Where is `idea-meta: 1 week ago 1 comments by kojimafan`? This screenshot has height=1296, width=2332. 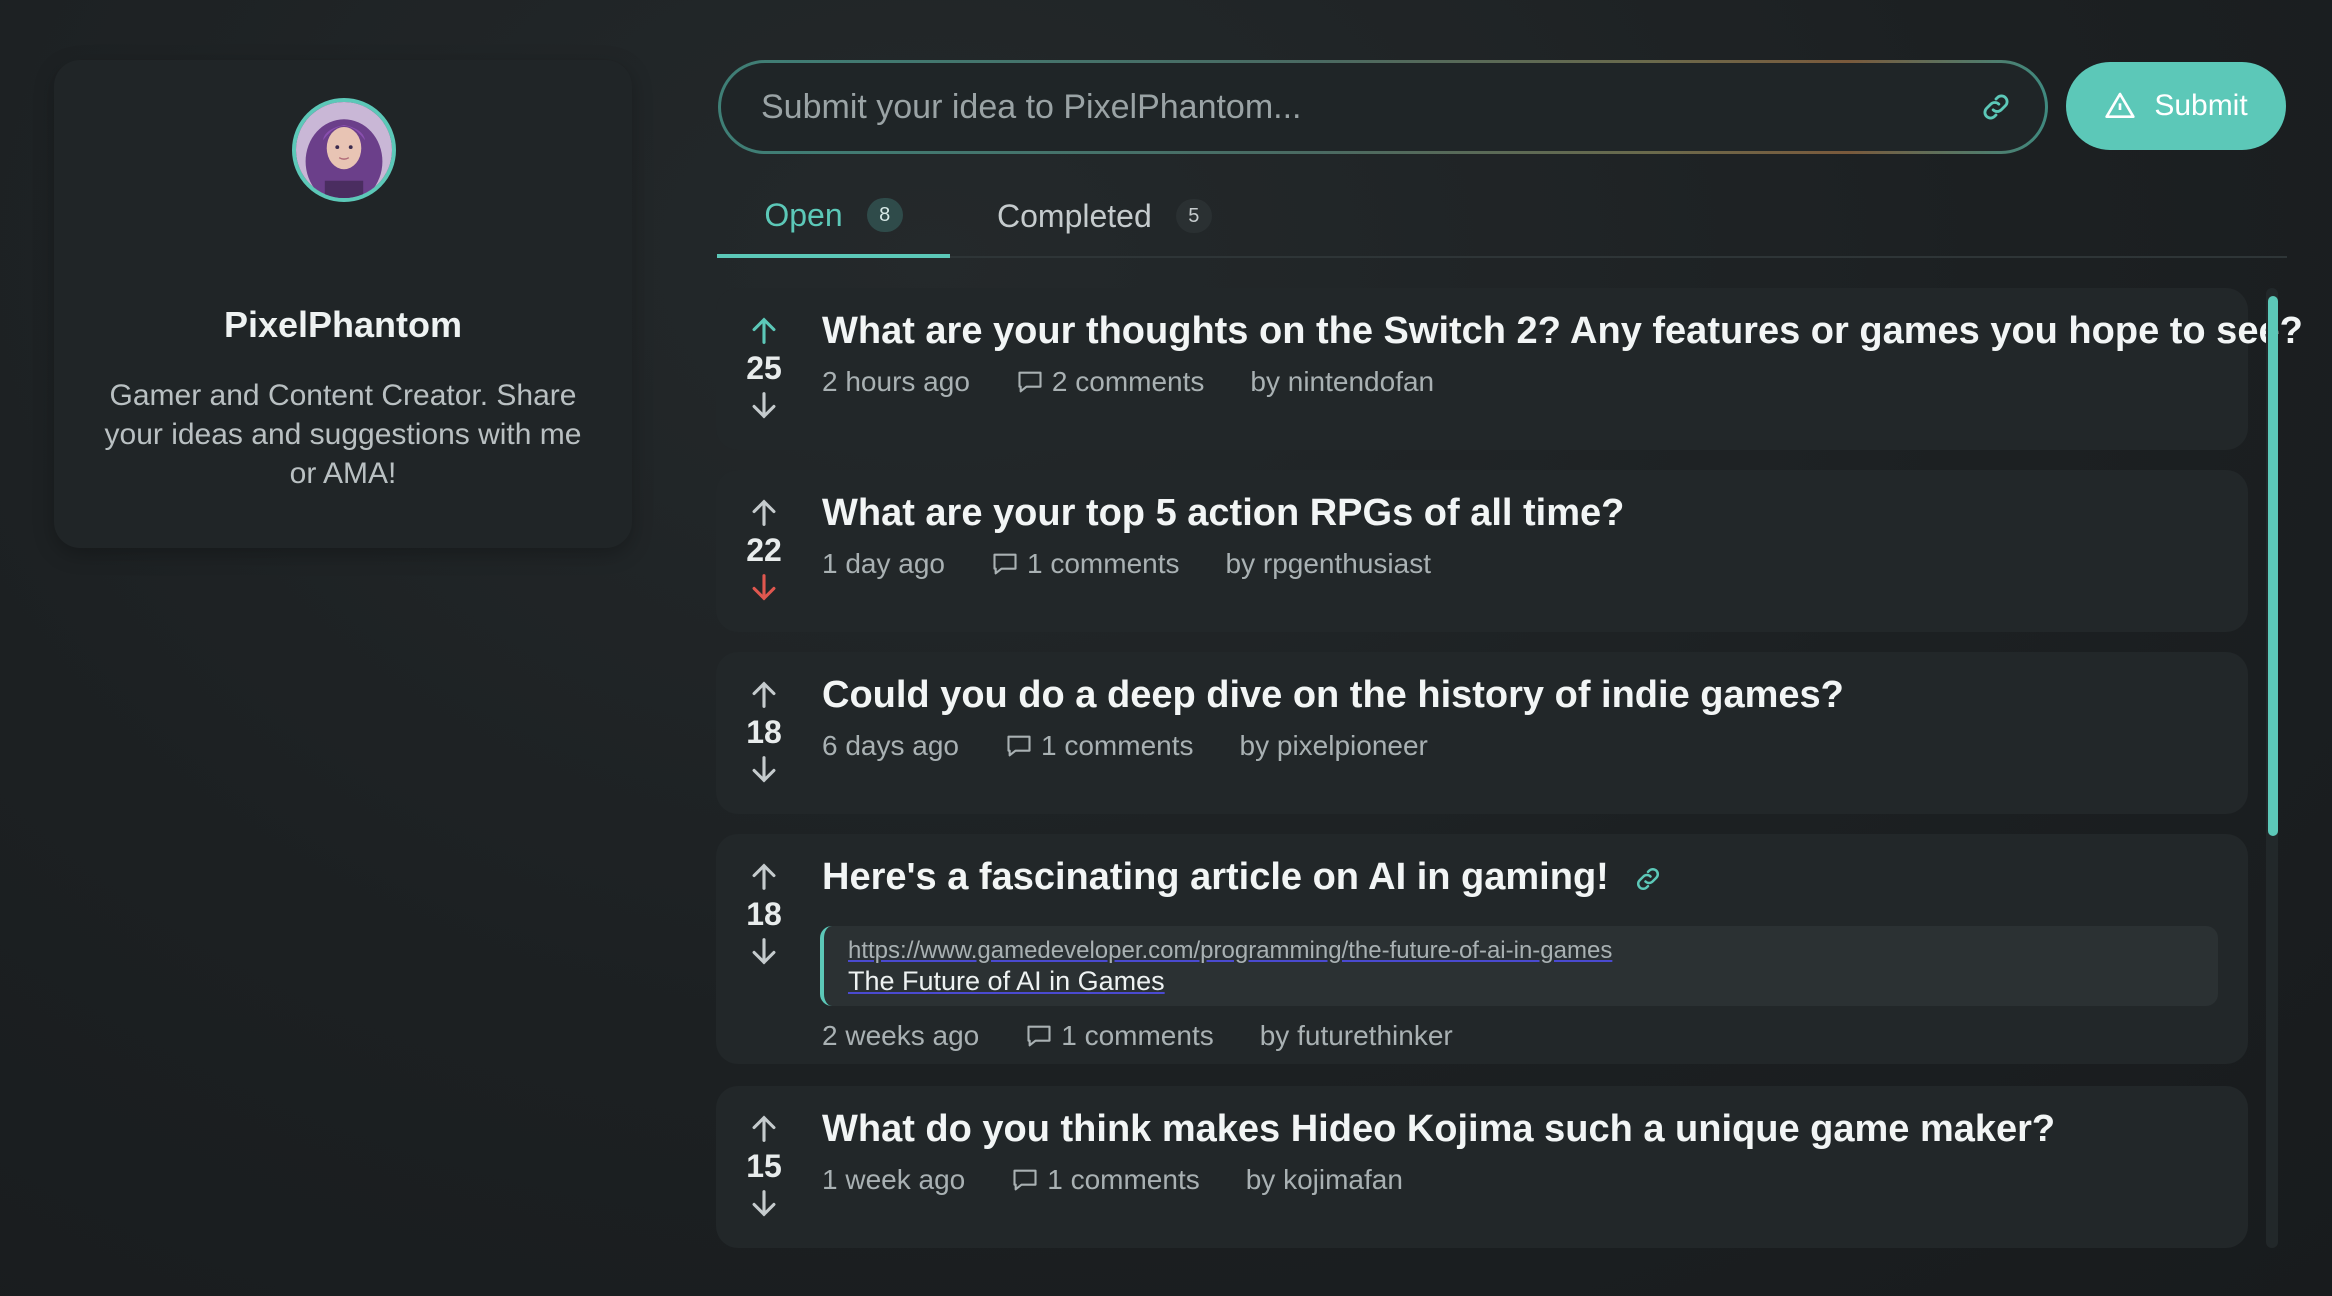 idea-meta: 1 week ago 1 comments by kojimafan is located at coordinates (1112, 1180).